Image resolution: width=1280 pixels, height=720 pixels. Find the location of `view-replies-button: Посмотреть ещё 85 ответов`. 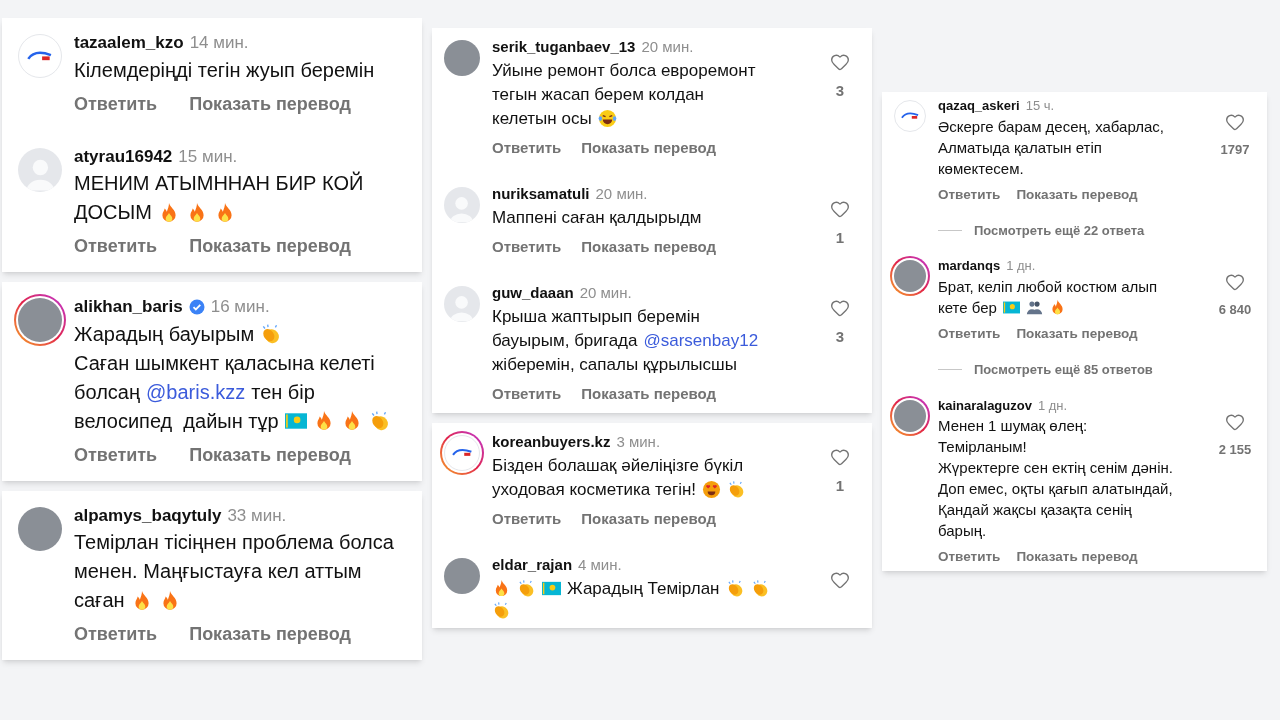

view-replies-button: Посмотреть ещё 85 ответов is located at coordinates (1063, 370).